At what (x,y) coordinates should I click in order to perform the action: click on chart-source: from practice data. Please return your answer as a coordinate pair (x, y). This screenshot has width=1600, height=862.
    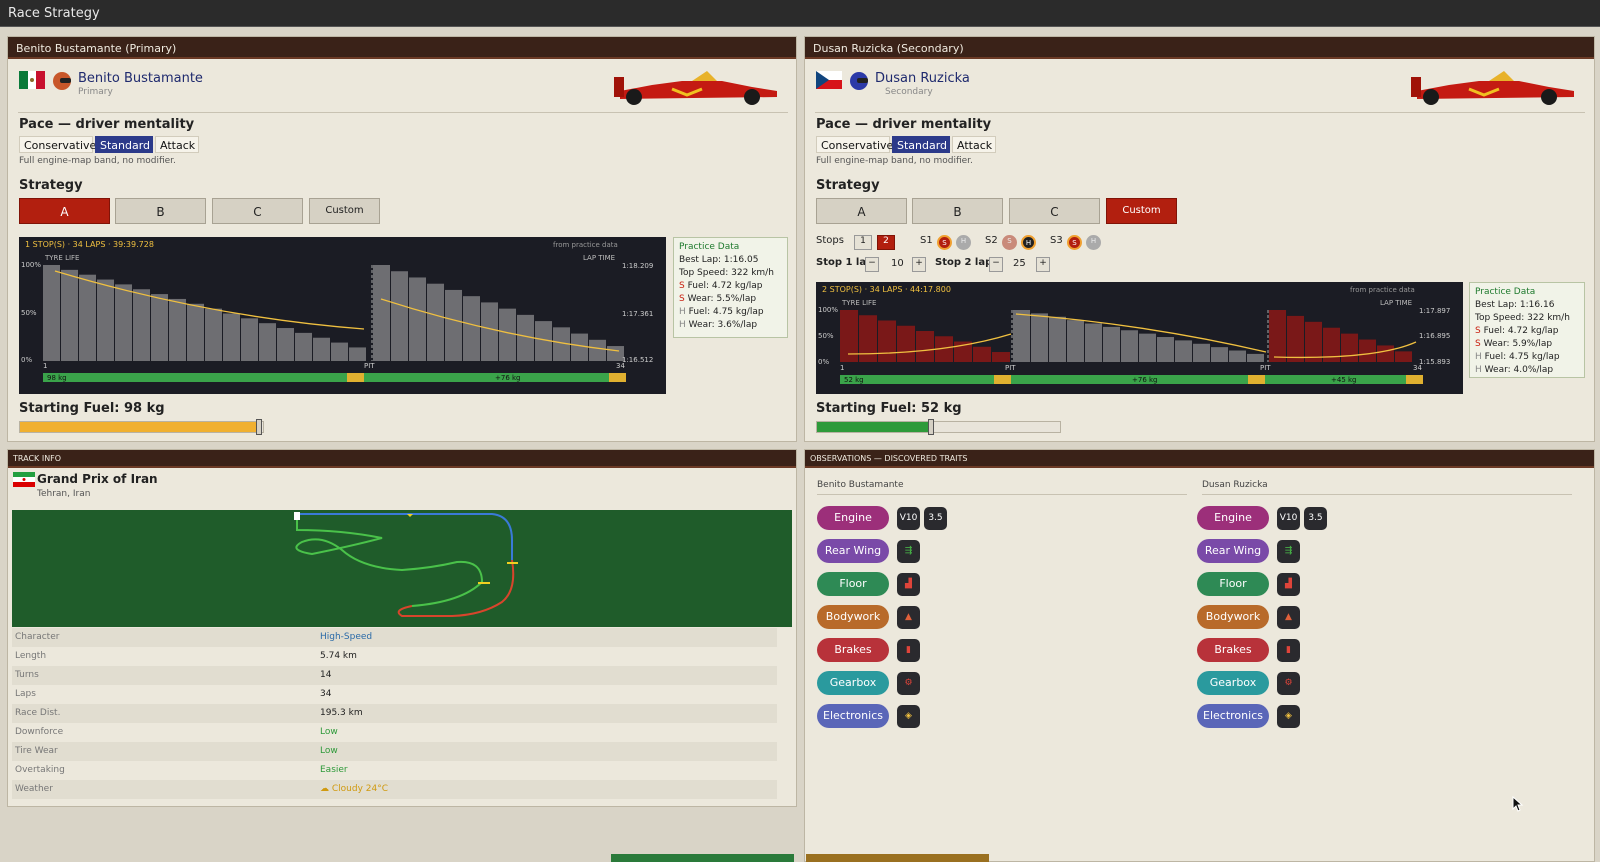
    Looking at the image, I should click on (585, 245).